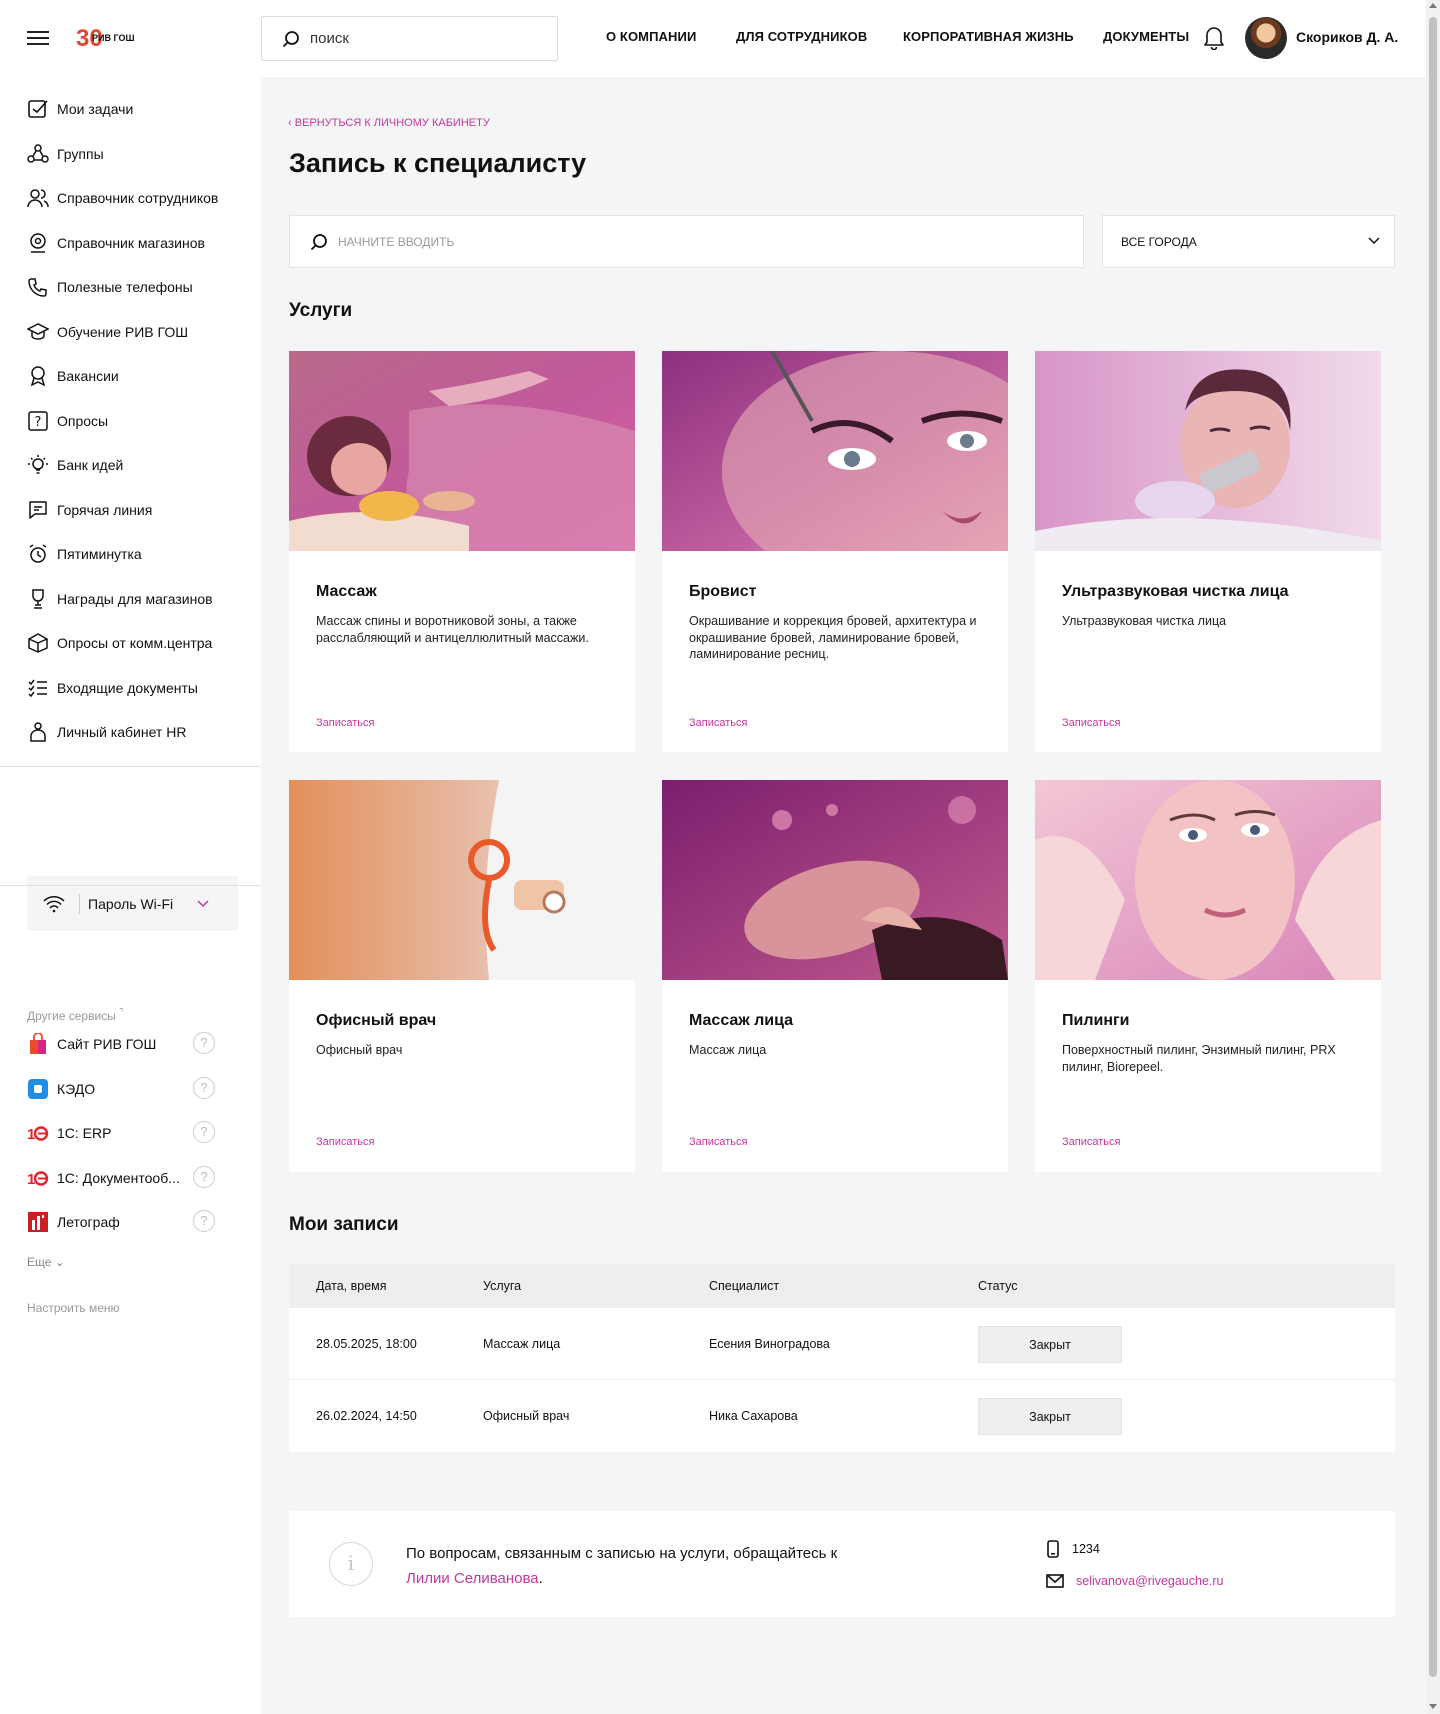 Image resolution: width=1440 pixels, height=1714 pixels. I want to click on sidebar-item-useful-phones: Полезные телефоны, so click(110, 287).